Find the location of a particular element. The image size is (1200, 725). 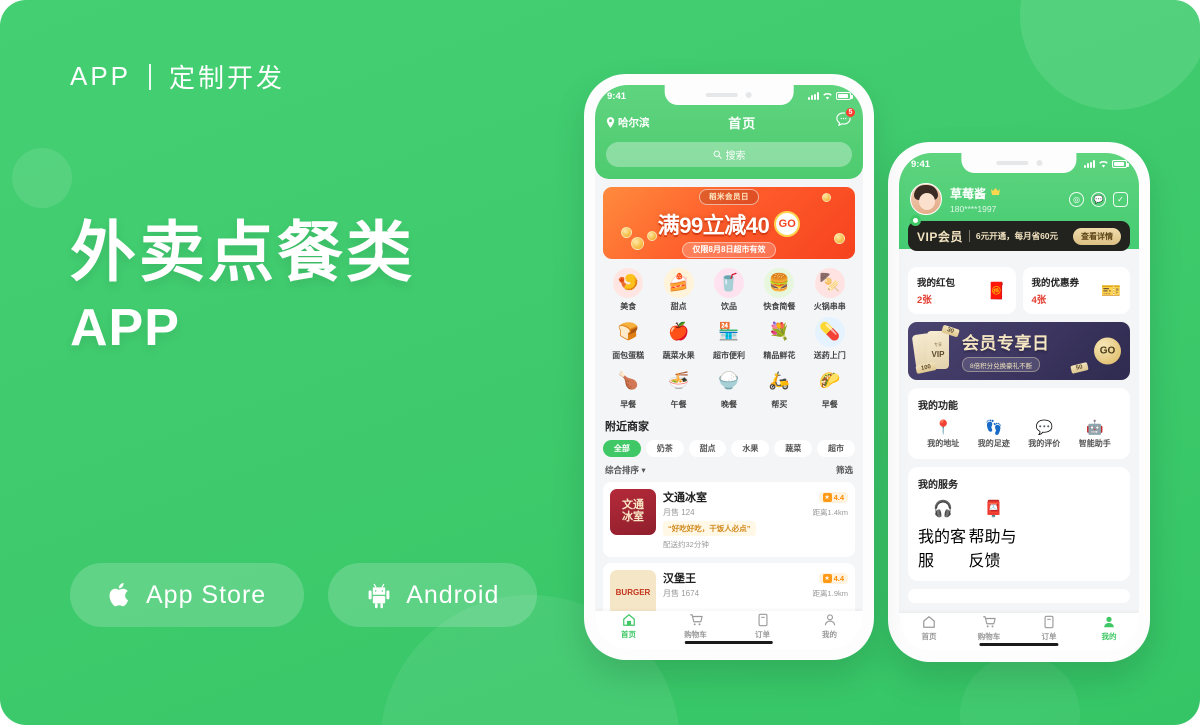

service-item-support: 🎧 我的客服 is located at coordinates (943, 535).